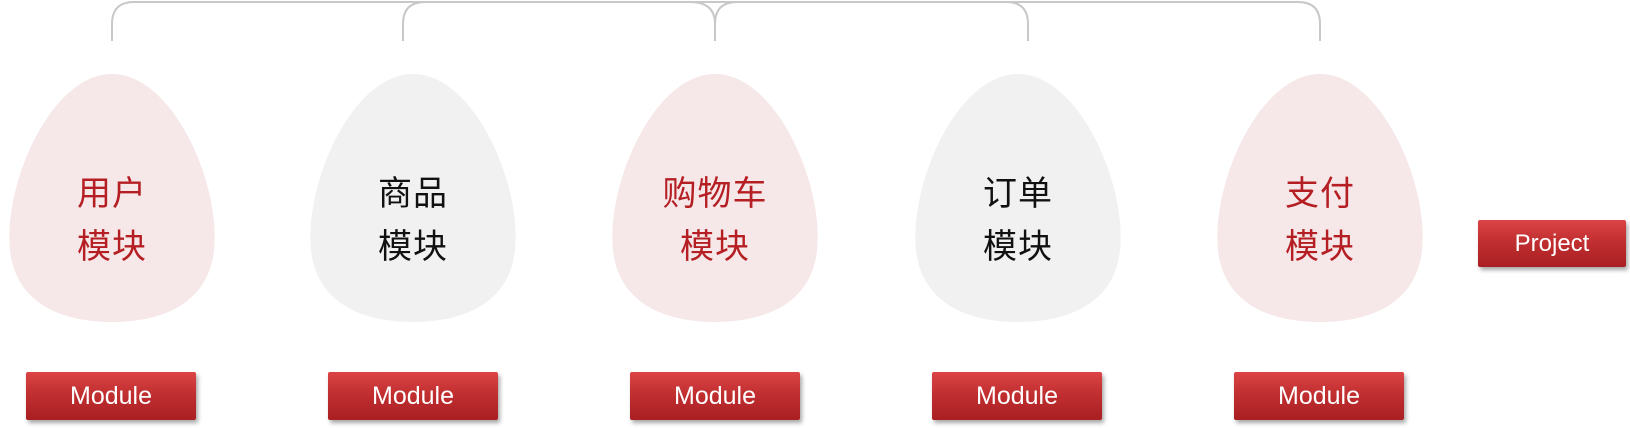 The width and height of the screenshot is (1630, 428). Describe the element at coordinates (413, 396) in the screenshot. I see `module-button-product: Module` at that location.